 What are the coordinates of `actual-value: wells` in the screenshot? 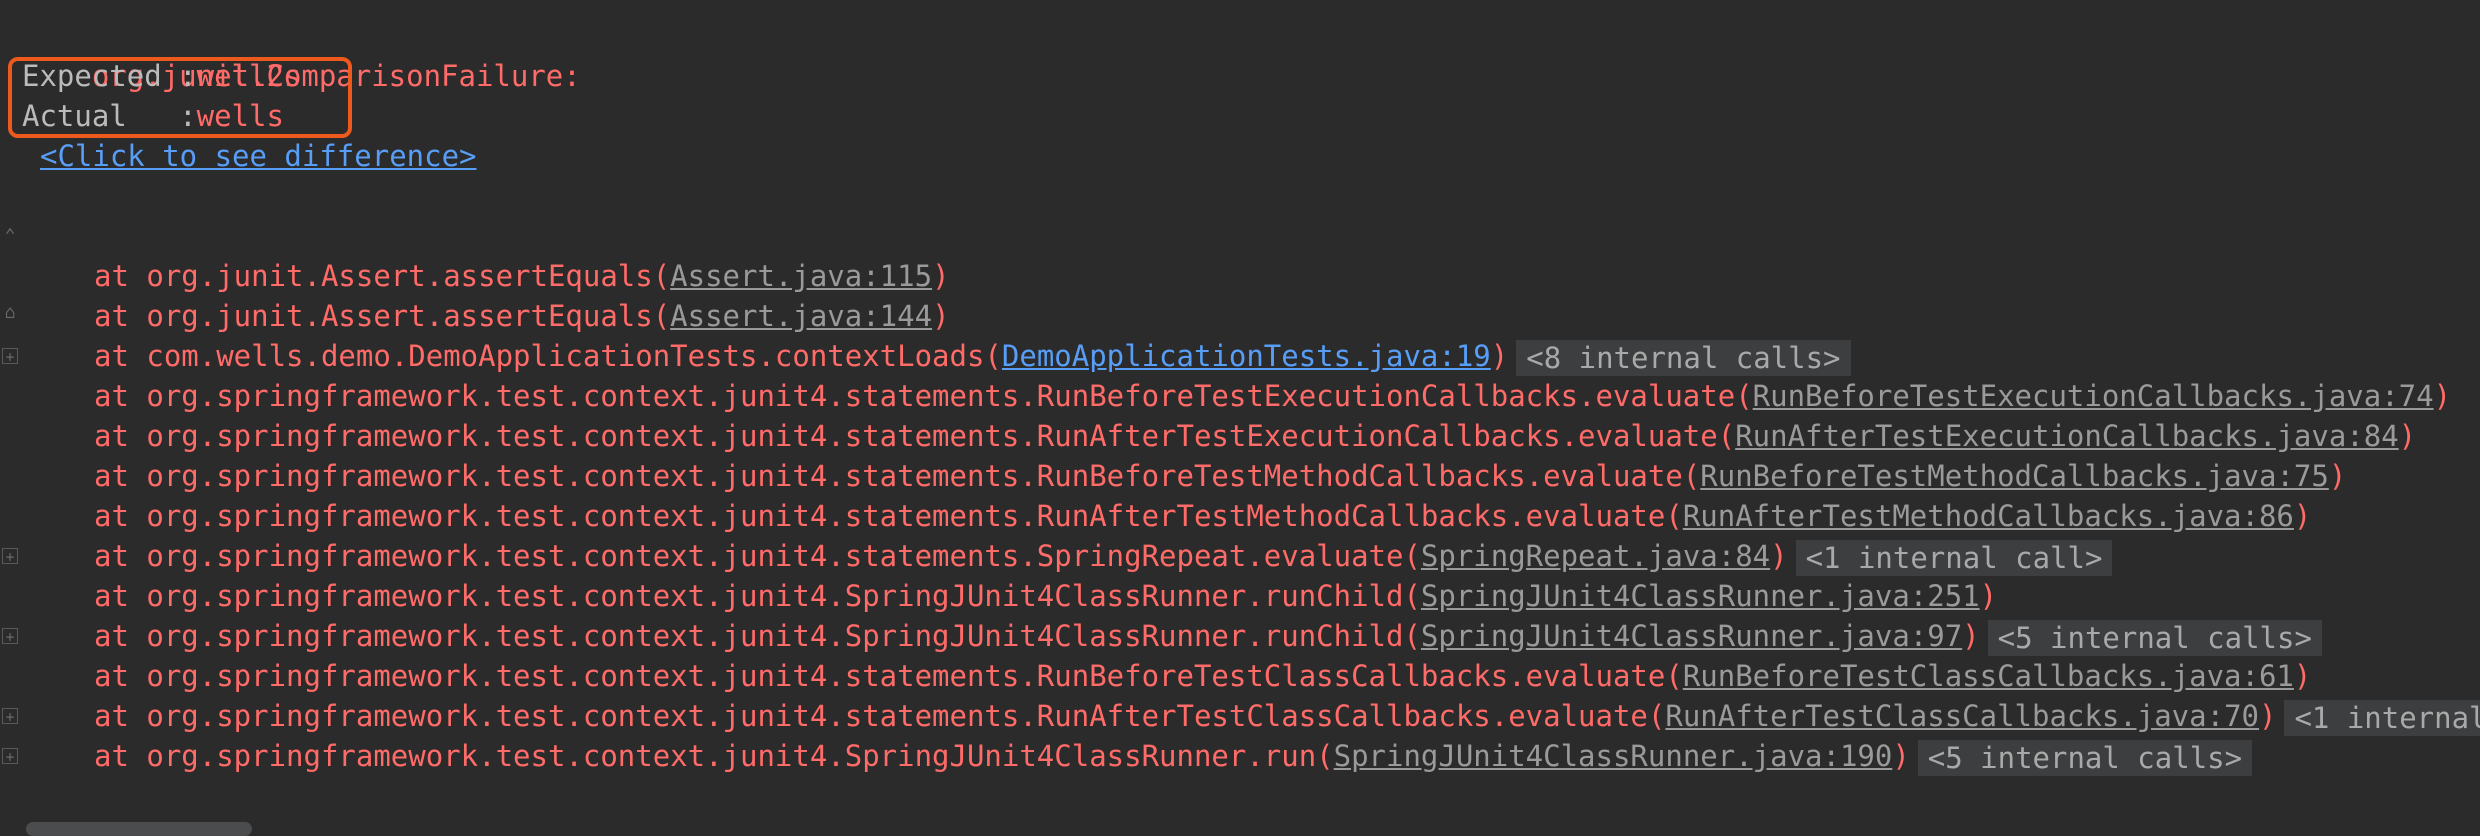 It's located at (240, 116).